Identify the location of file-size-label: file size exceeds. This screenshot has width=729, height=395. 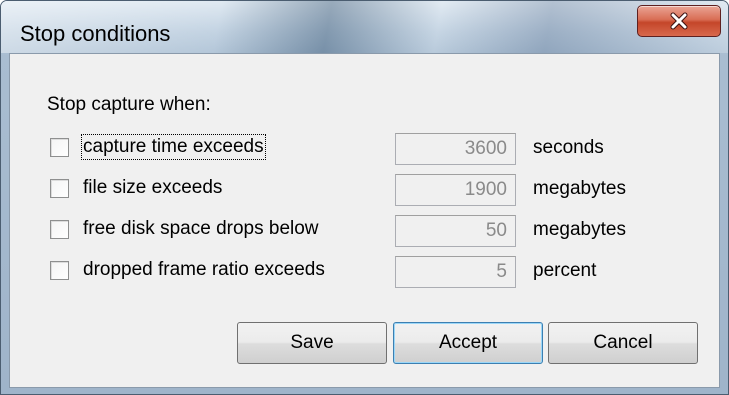
(152, 188).